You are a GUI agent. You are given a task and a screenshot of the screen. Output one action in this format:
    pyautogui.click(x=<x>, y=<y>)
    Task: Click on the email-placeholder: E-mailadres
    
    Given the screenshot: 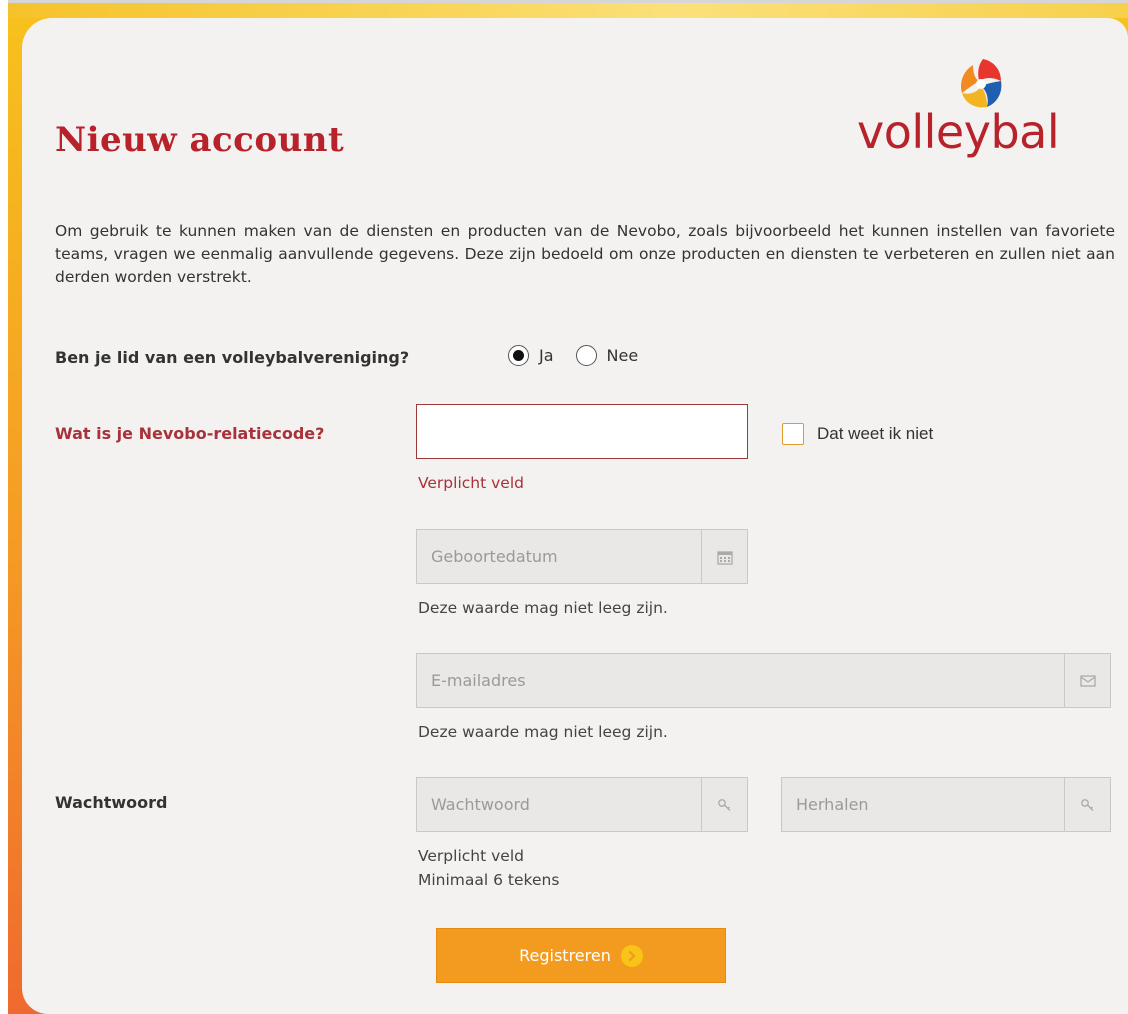 What is the action you would take?
    pyautogui.click(x=478, y=680)
    